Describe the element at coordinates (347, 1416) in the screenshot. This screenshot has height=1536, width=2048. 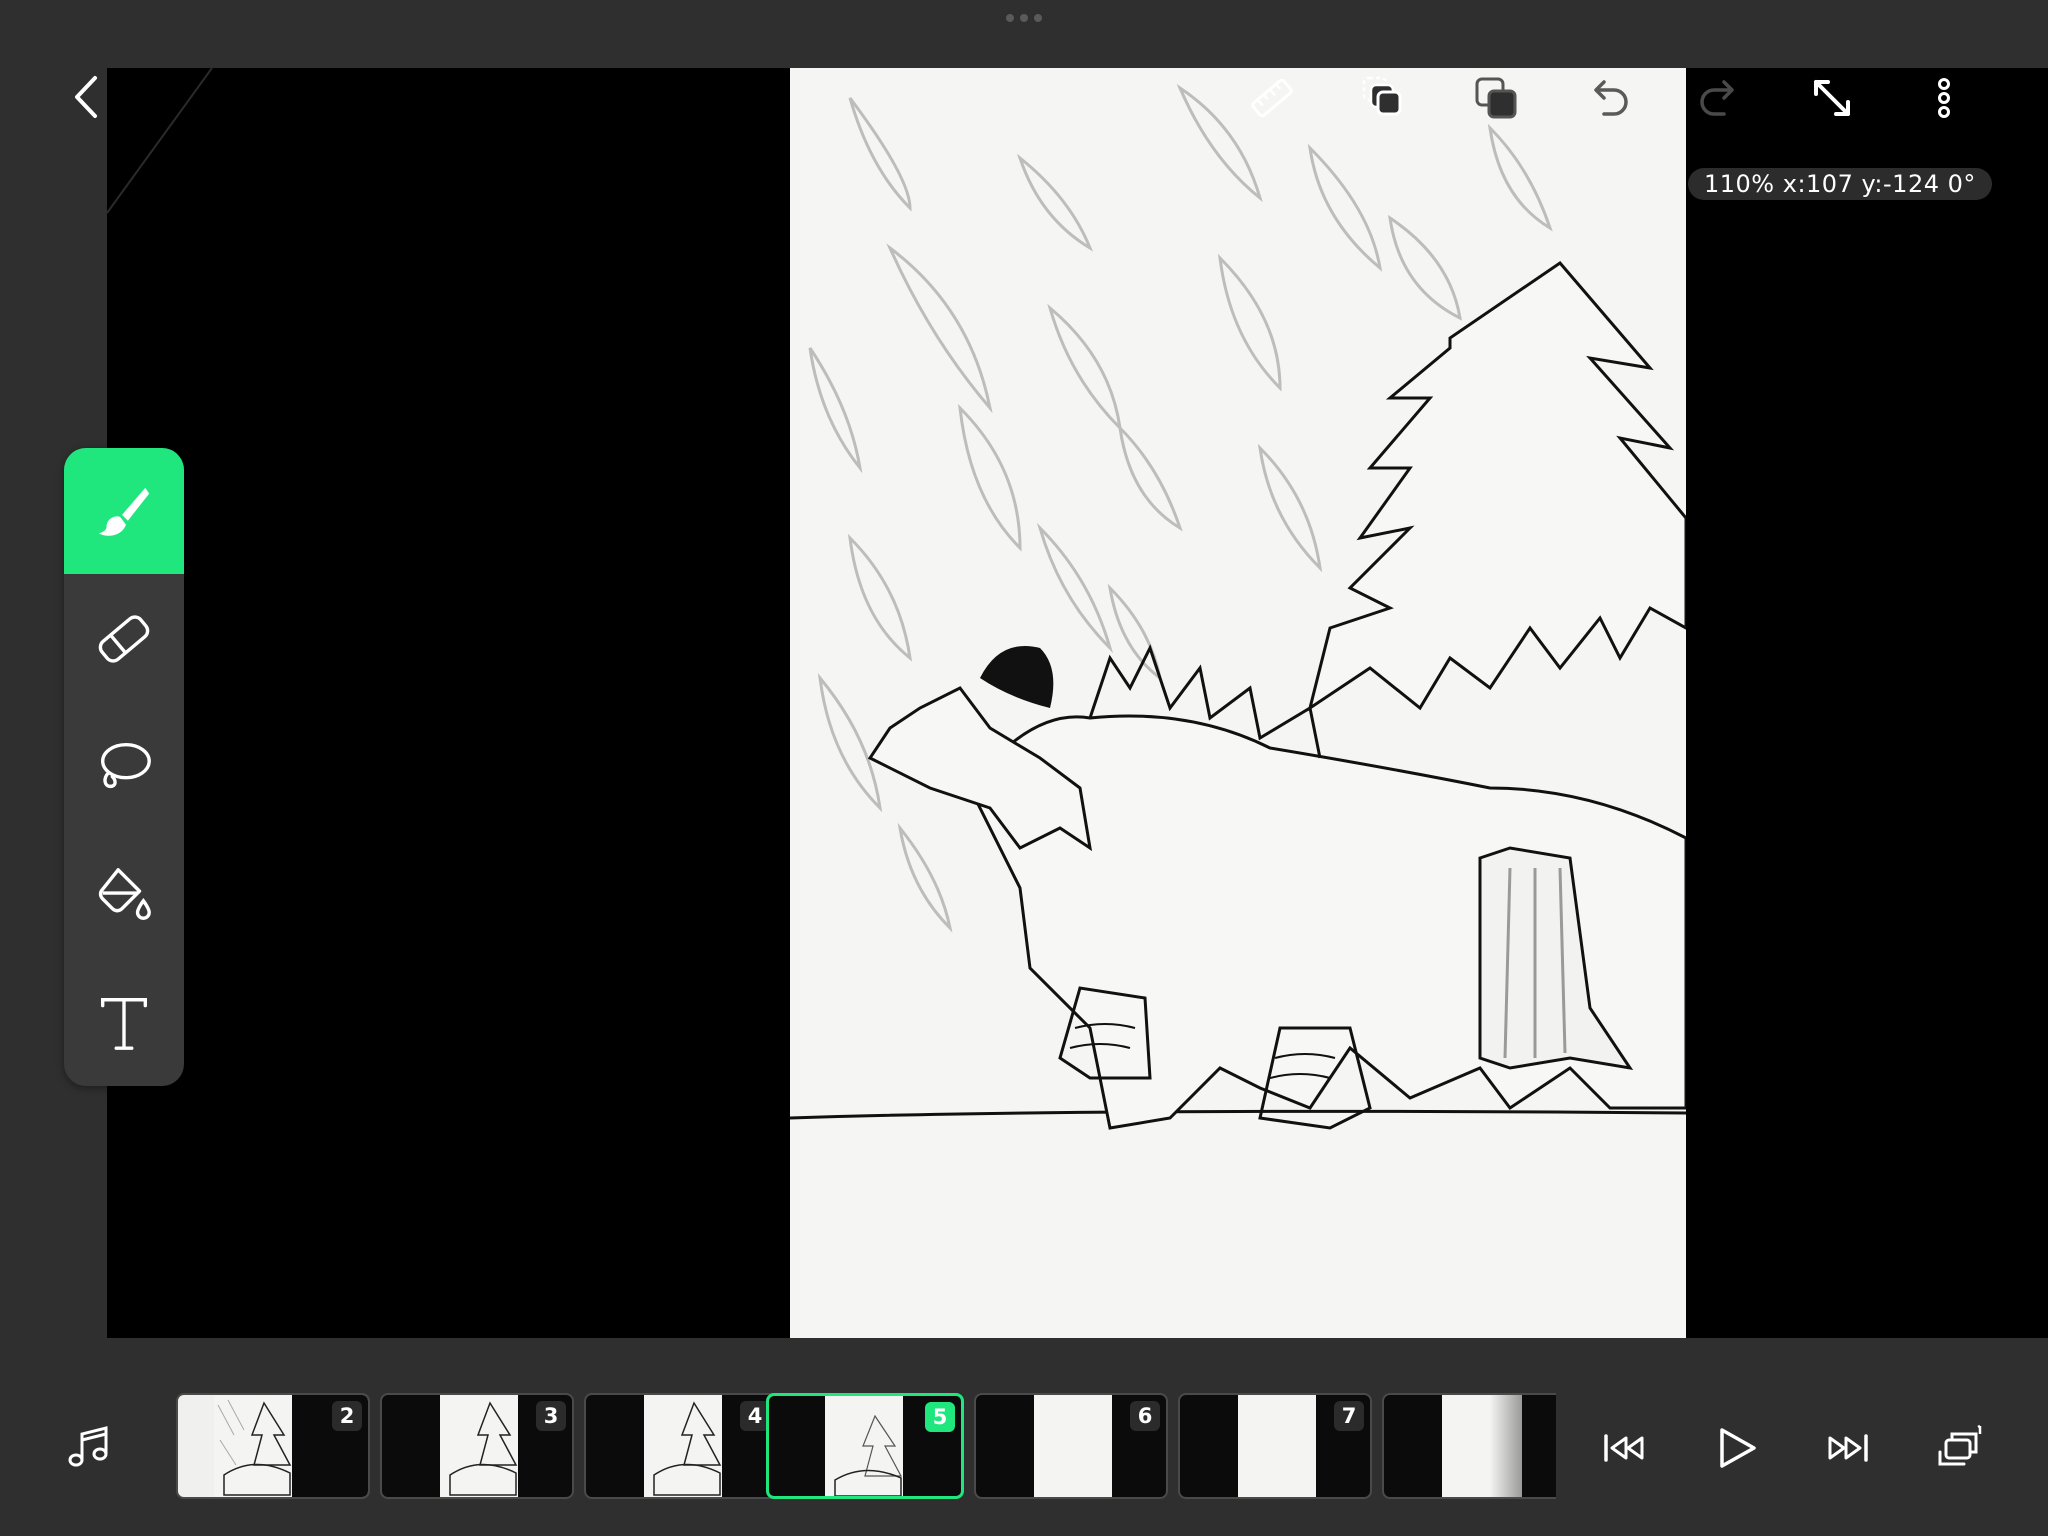
I see `frame-number: 2` at that location.